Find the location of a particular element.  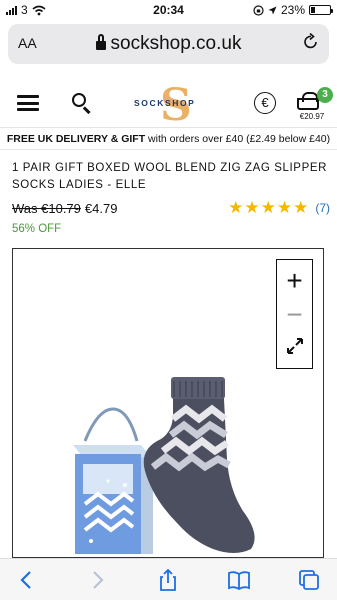

battery-percent: 23% is located at coordinates (292, 10).